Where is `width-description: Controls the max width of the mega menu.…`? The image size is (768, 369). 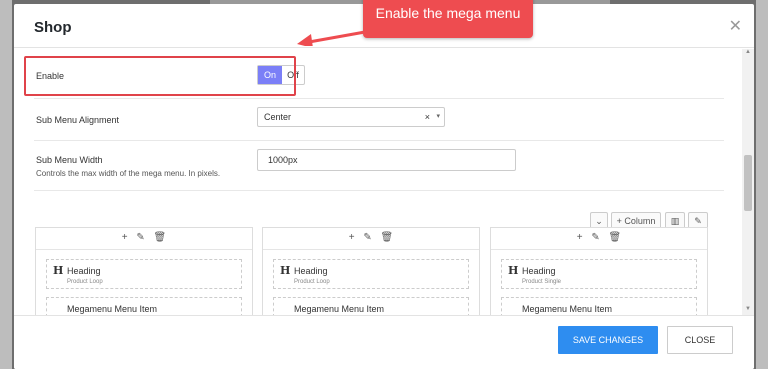
width-description: Controls the max width of the mega menu.… is located at coordinates (128, 173).